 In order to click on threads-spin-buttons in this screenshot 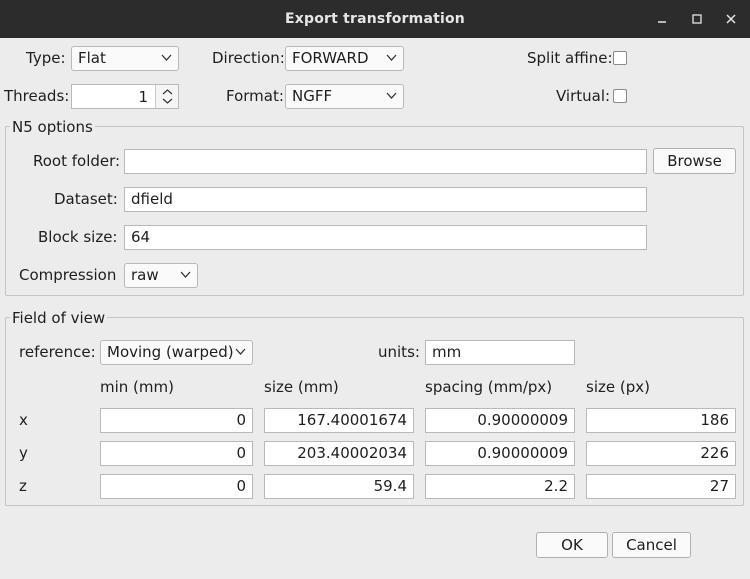, I will do `click(166, 96)`.